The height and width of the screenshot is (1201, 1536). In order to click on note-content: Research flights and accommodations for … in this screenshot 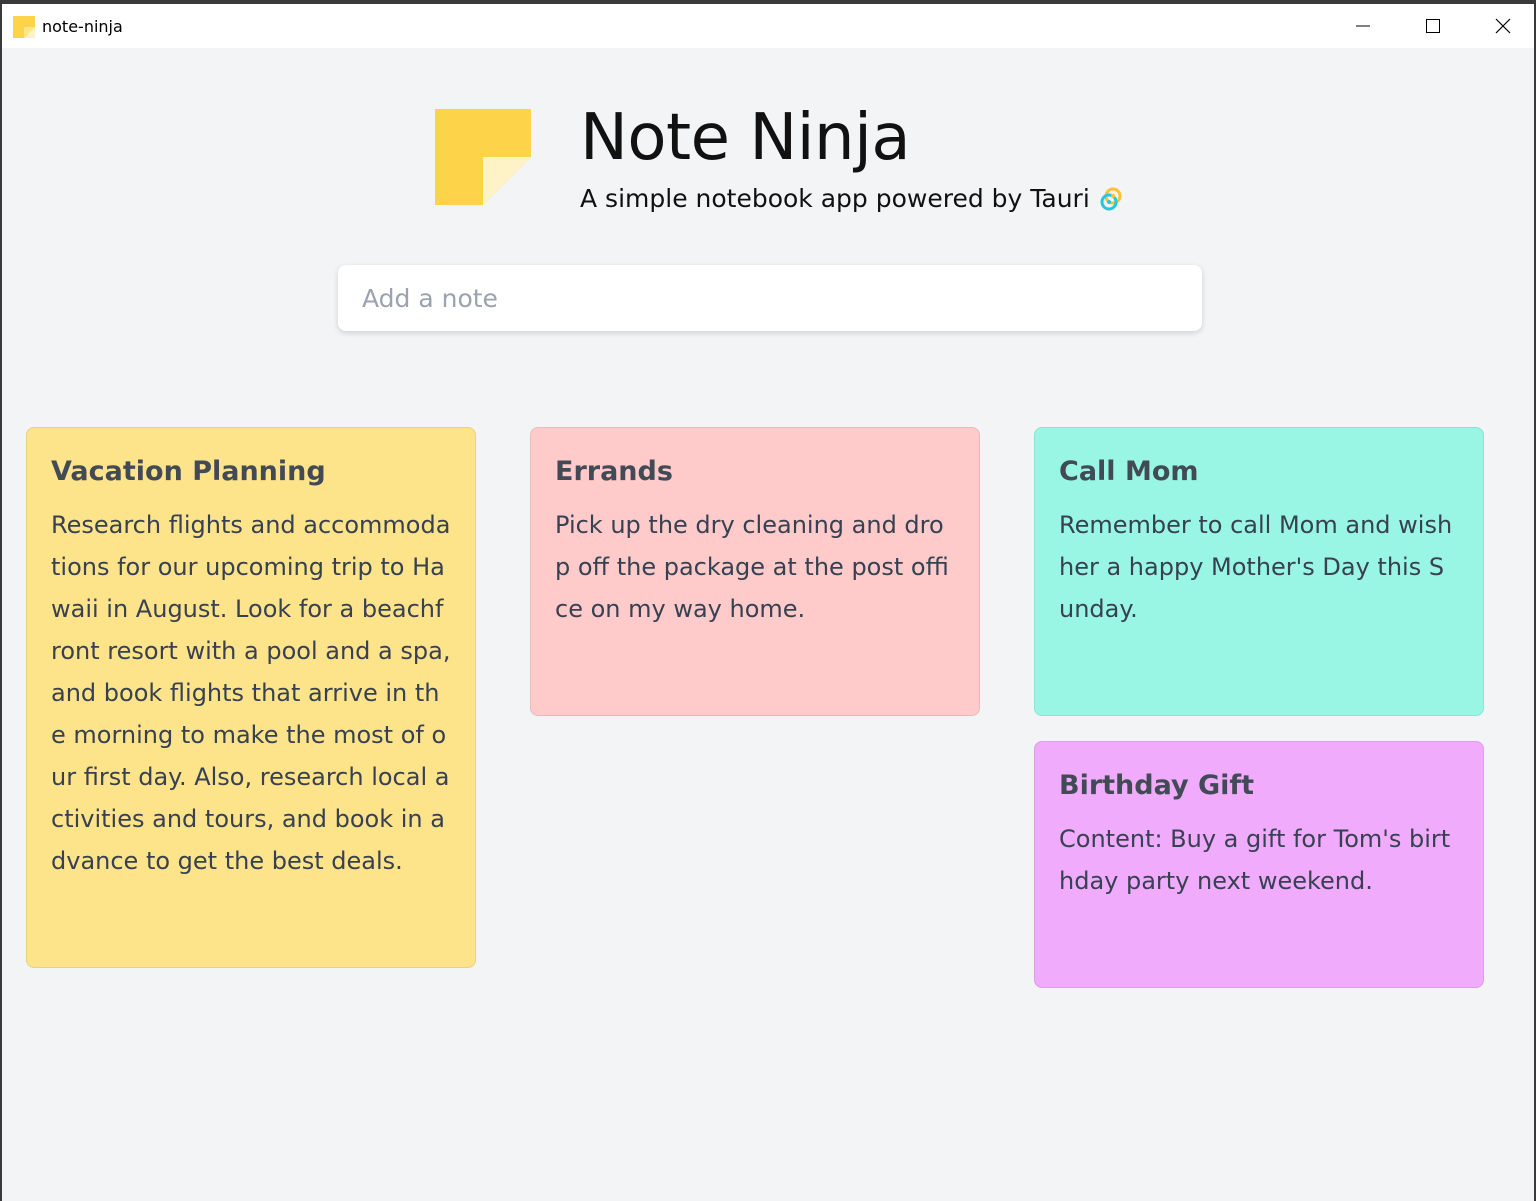, I will do `click(251, 693)`.